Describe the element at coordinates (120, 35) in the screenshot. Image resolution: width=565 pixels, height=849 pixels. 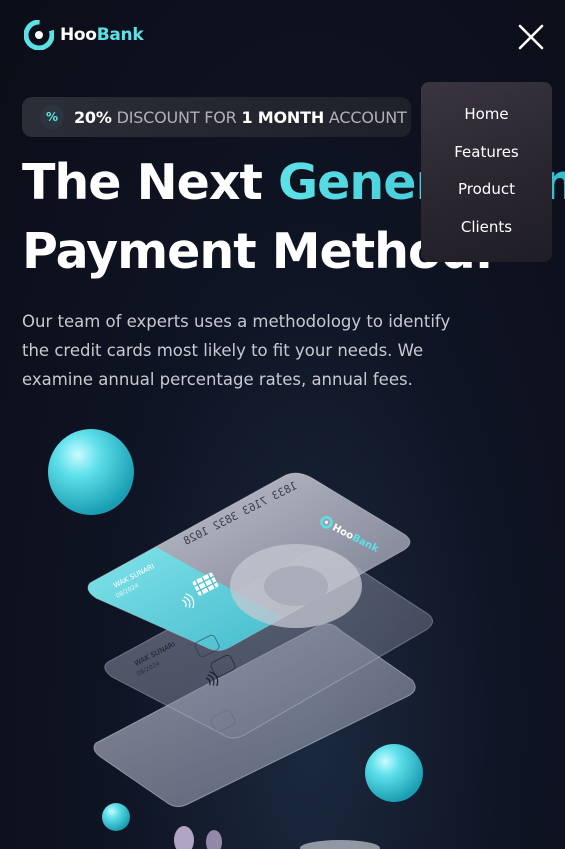
I see `logo-text-suffix: Bank` at that location.